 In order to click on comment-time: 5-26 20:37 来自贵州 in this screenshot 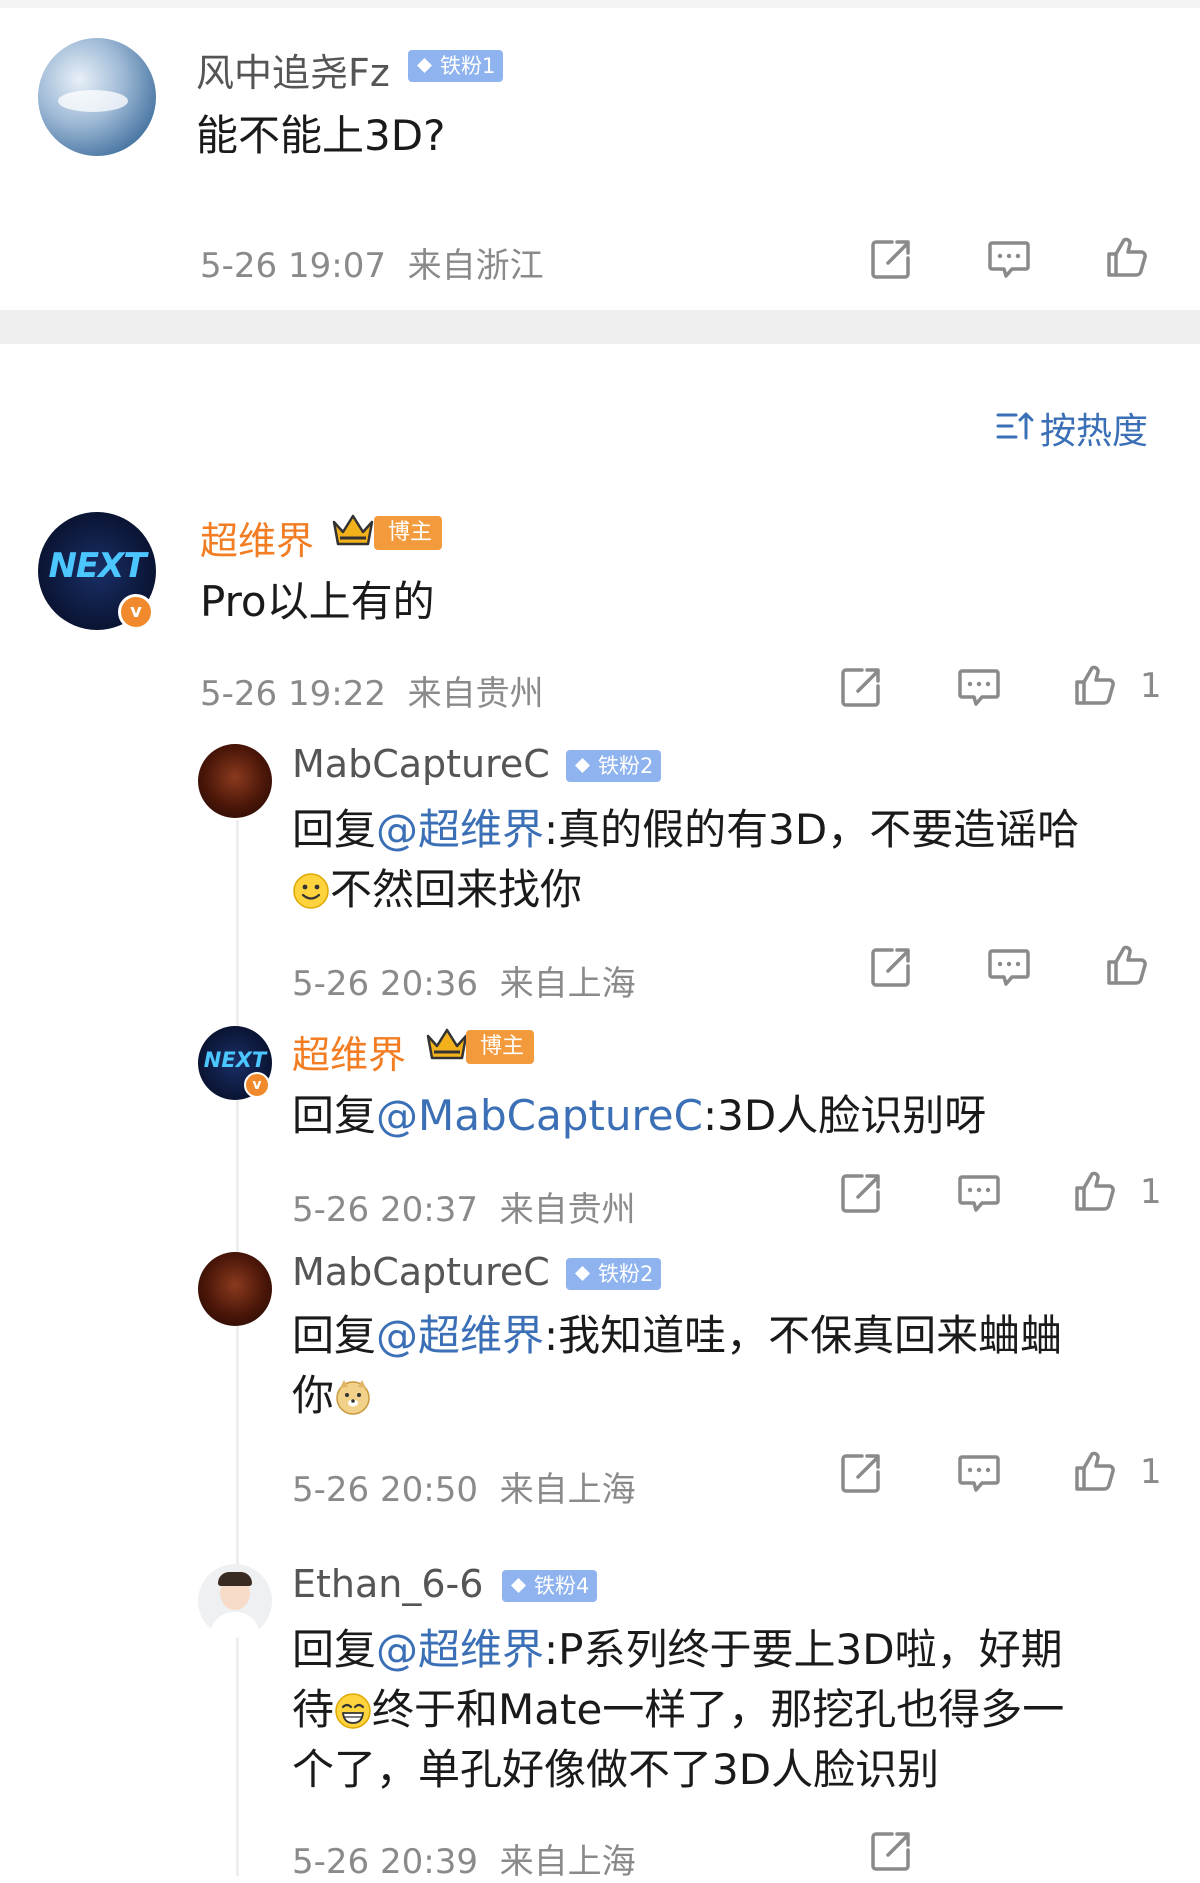, I will do `click(464, 1210)`.